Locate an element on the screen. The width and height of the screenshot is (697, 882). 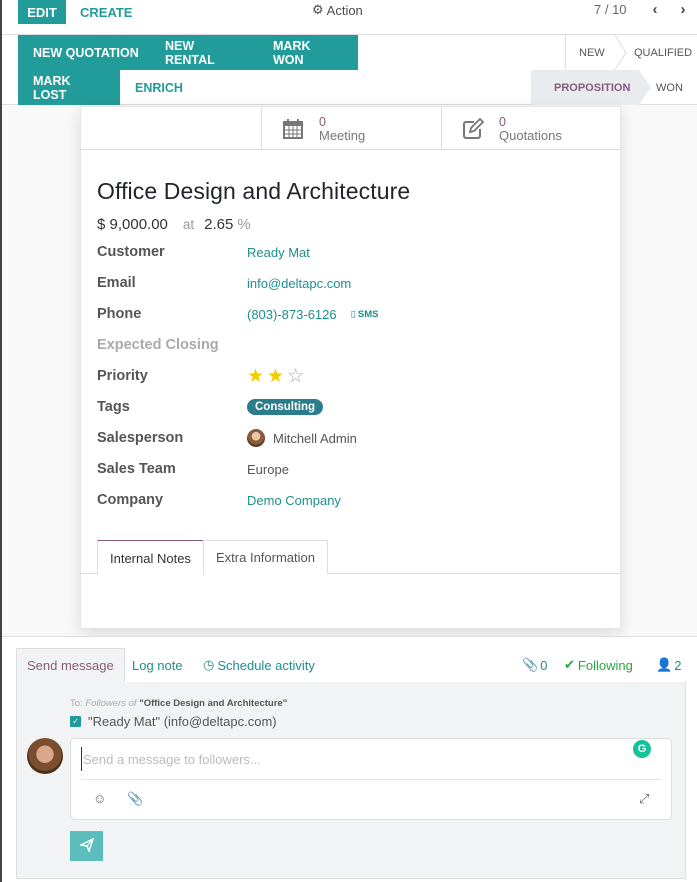
sales-team-value: Europe is located at coordinates (268, 469).